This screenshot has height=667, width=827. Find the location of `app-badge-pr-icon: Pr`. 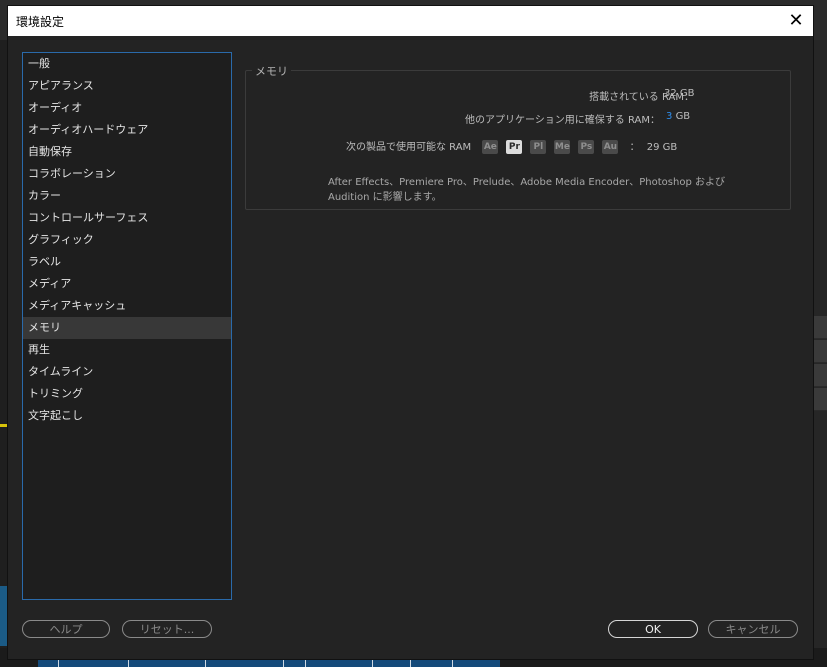

app-badge-pr-icon: Pr is located at coordinates (514, 147).